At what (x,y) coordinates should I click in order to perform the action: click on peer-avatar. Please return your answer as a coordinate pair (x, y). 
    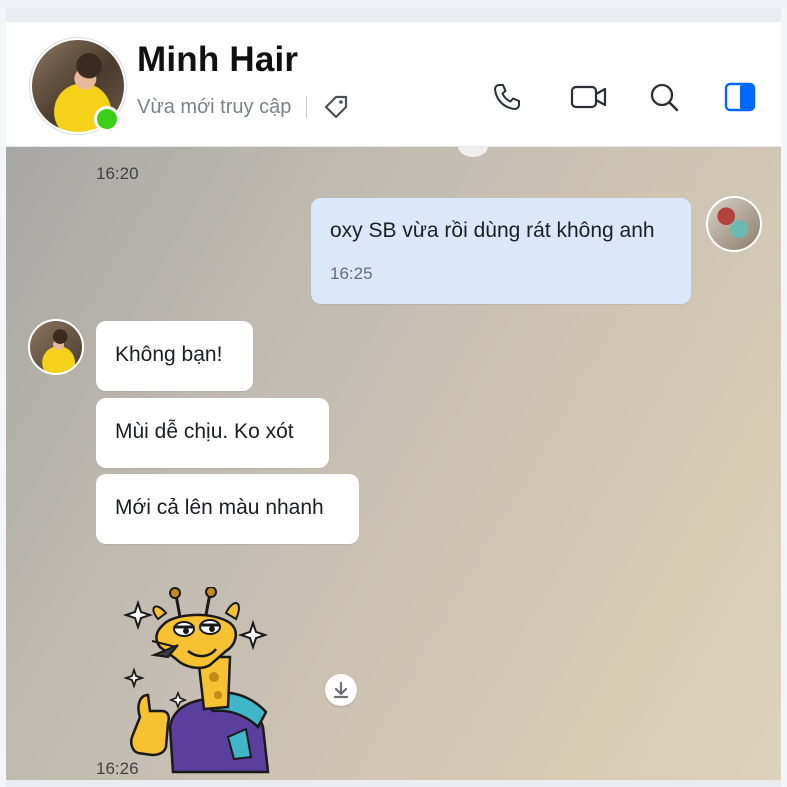
    Looking at the image, I should click on (56, 347).